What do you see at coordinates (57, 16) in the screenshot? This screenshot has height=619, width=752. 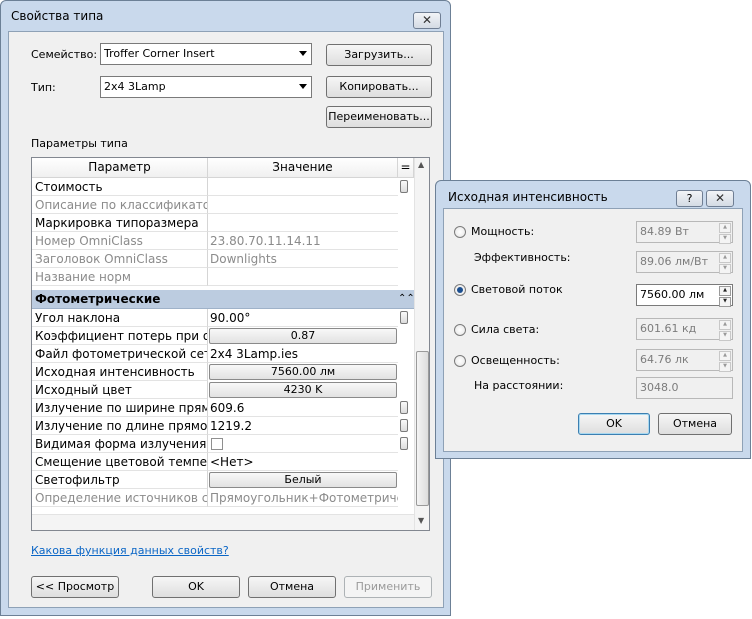 I see `dialog-title: Свойства типа` at bounding box center [57, 16].